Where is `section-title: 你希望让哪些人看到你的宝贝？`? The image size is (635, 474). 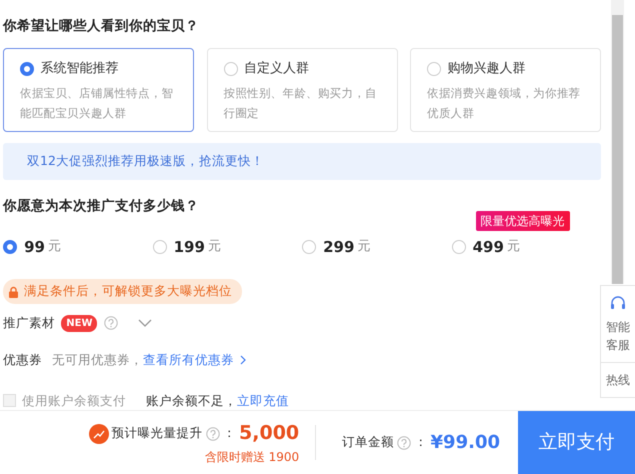 section-title: 你希望让哪些人看到你的宝贝？ is located at coordinates (101, 26).